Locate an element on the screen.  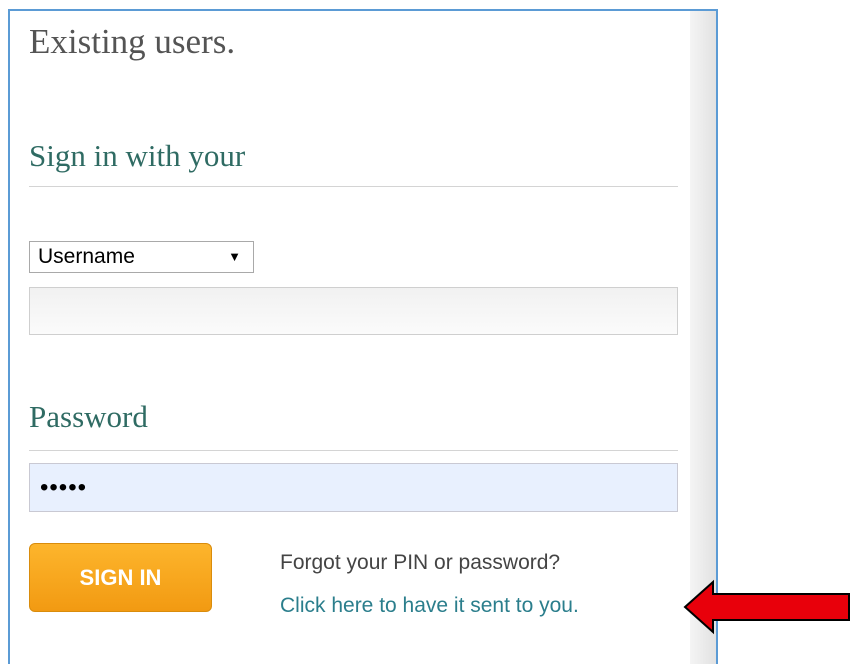
sign-in-with-heading: Sign in with your is located at coordinates (137, 155).